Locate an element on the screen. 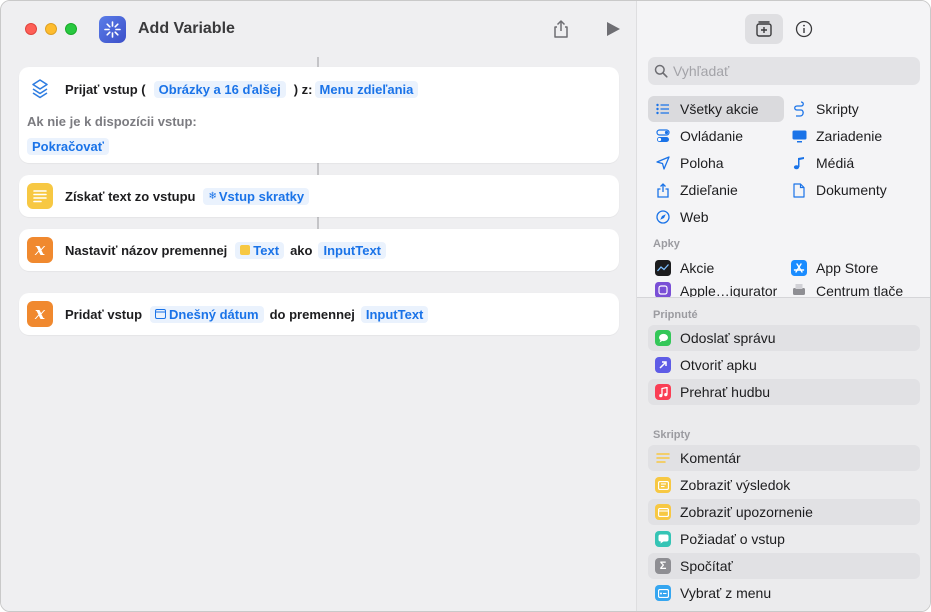 This screenshot has height=612, width=931. action-label: Pridať vstup is located at coordinates (104, 314).